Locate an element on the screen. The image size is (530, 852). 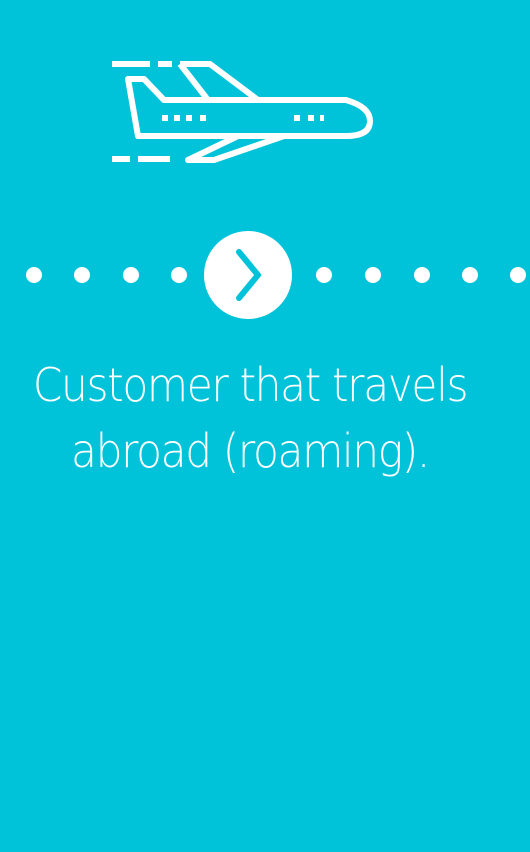
airplane-icon is located at coordinates (243, 112).